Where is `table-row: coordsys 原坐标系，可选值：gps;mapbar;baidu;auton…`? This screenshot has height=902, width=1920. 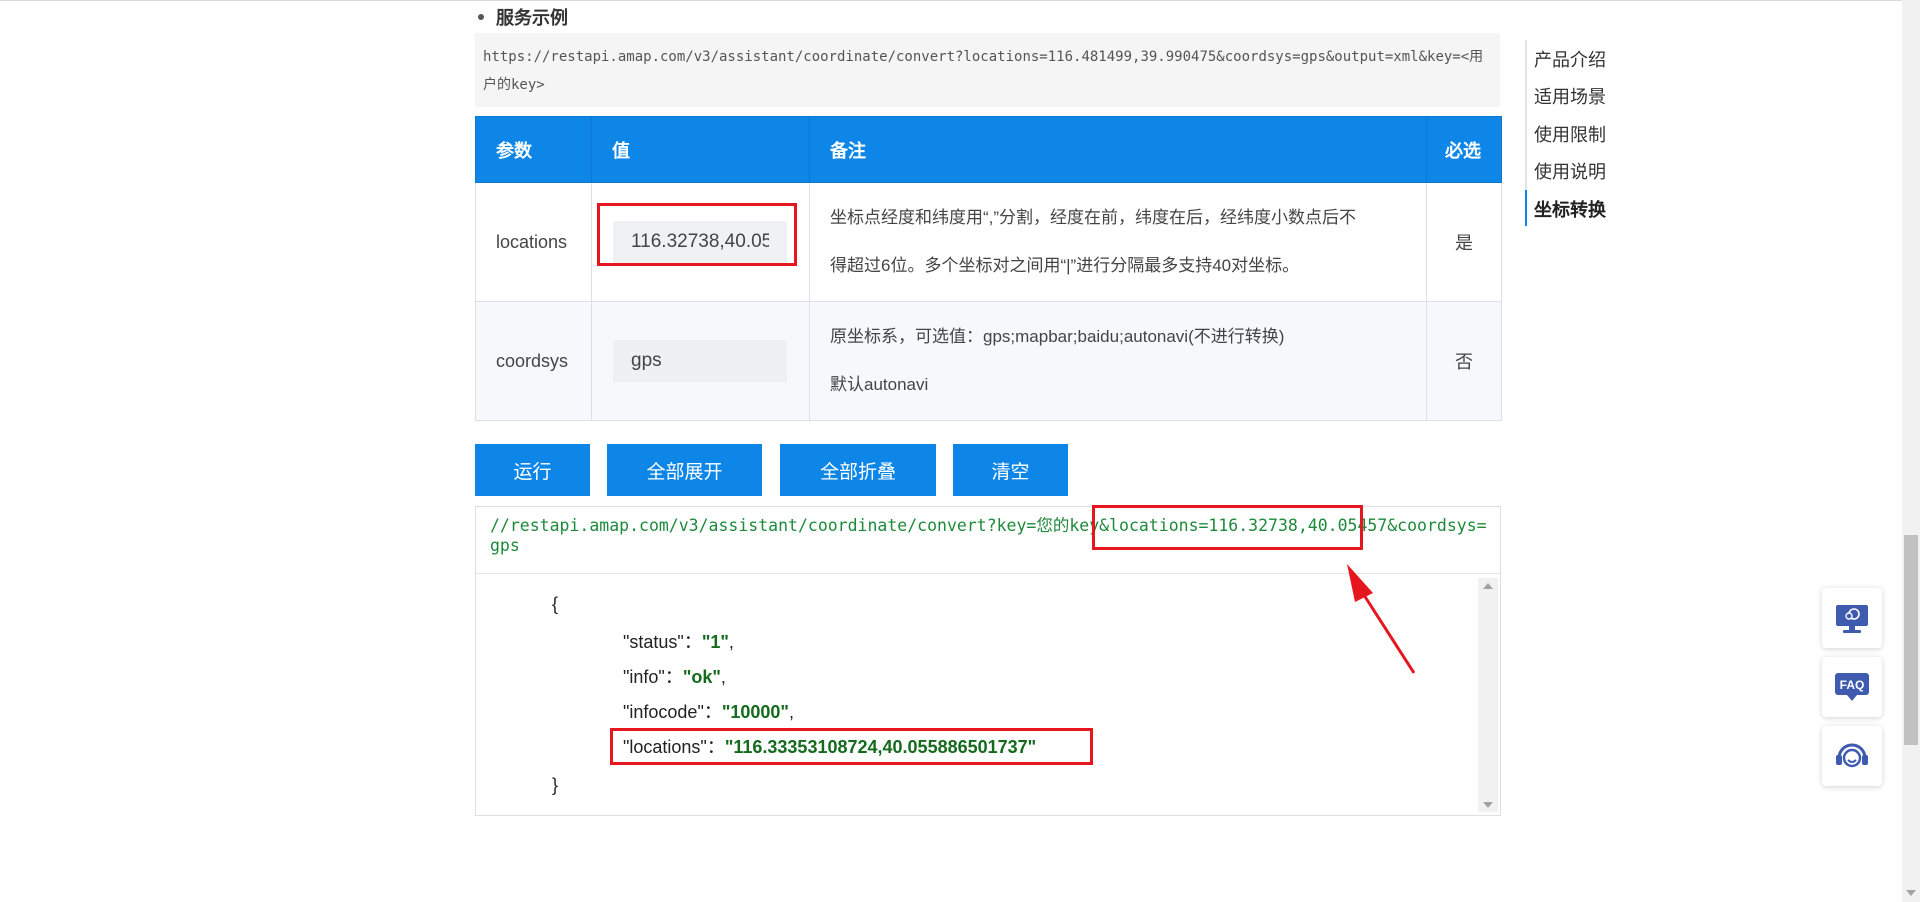
table-row: coordsys 原坐标系，可选值：gps;mapbar;baidu;auton… is located at coordinates (988, 361).